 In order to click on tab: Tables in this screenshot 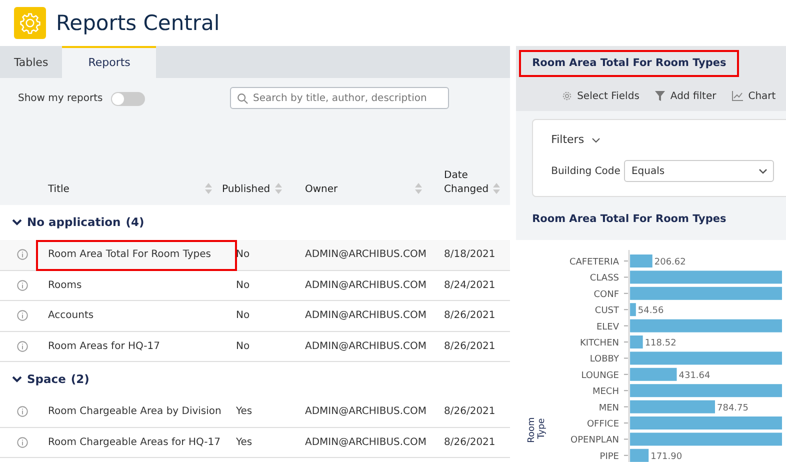, I will do `click(31, 62)`.